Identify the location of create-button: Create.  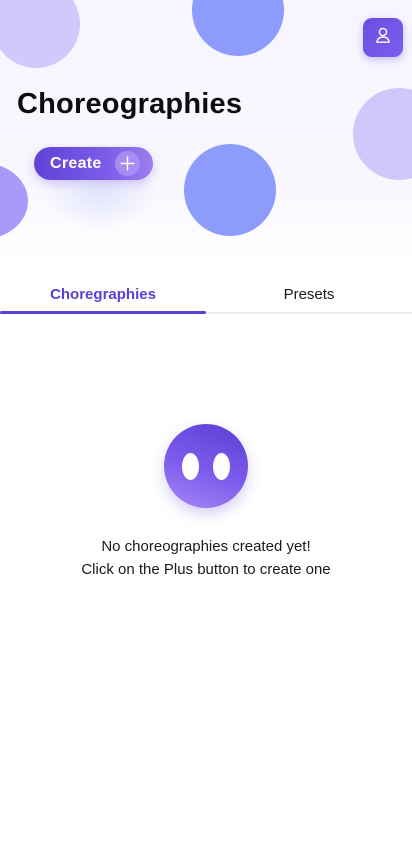
(93, 163).